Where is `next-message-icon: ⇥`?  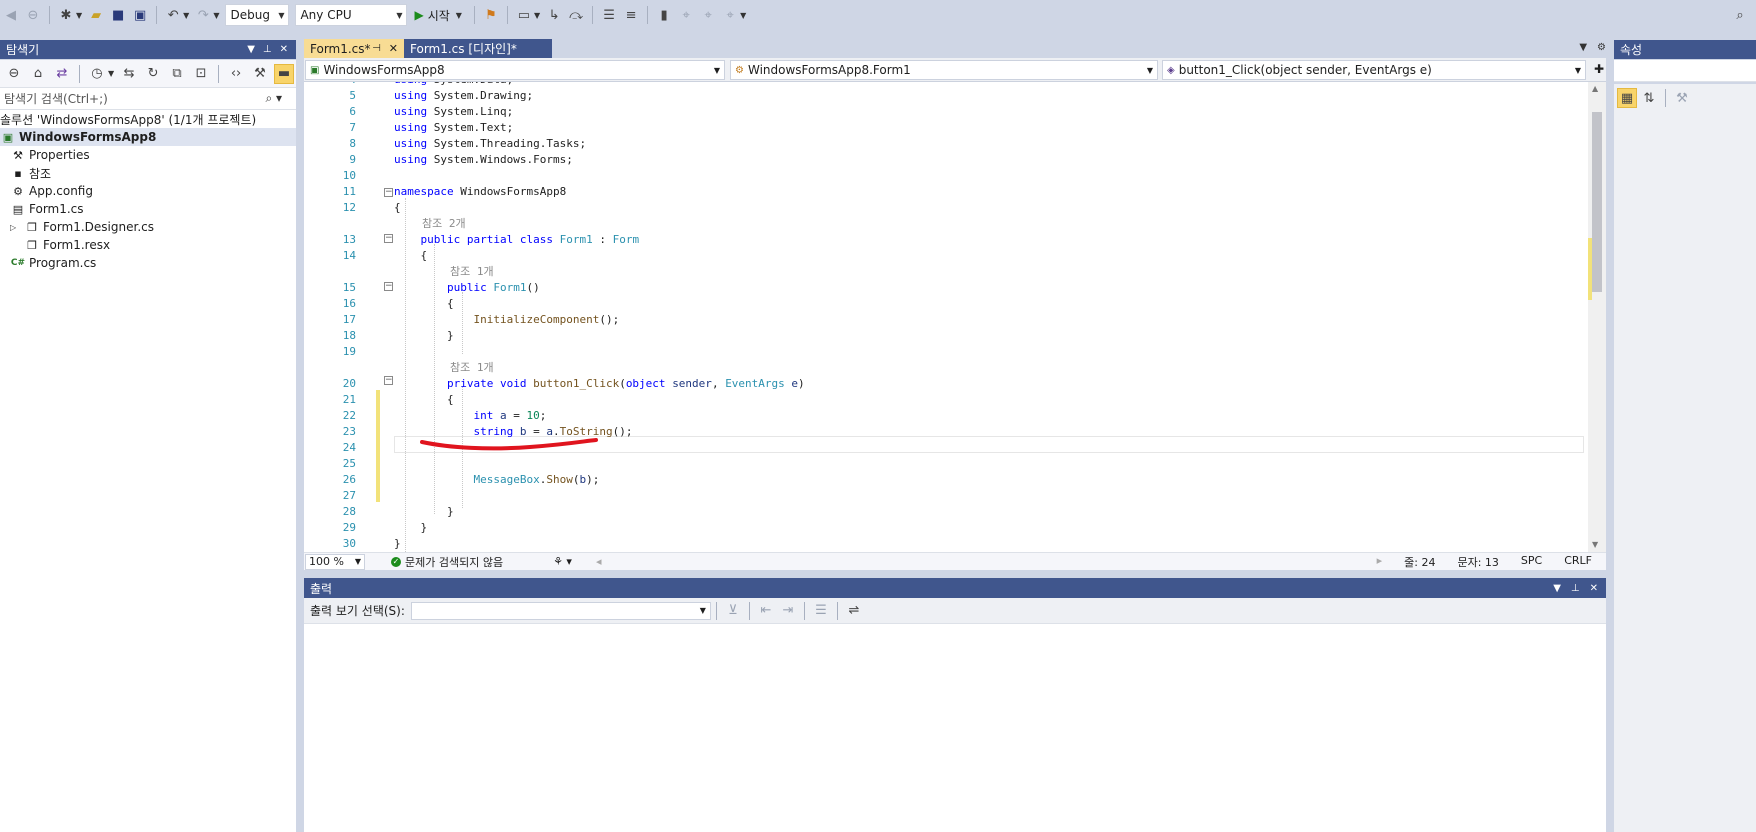 next-message-icon: ⇥ is located at coordinates (788, 611).